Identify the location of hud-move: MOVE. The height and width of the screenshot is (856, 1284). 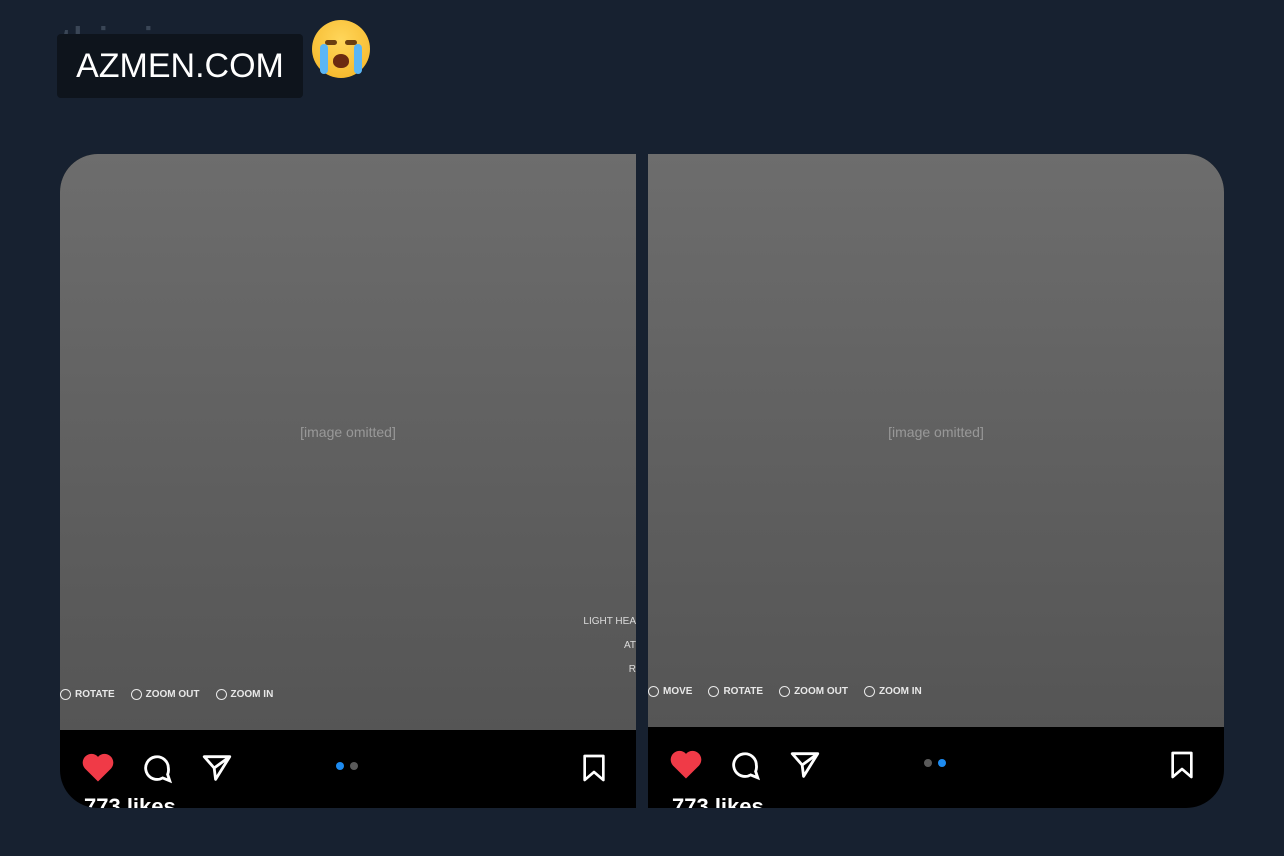
(670, 691).